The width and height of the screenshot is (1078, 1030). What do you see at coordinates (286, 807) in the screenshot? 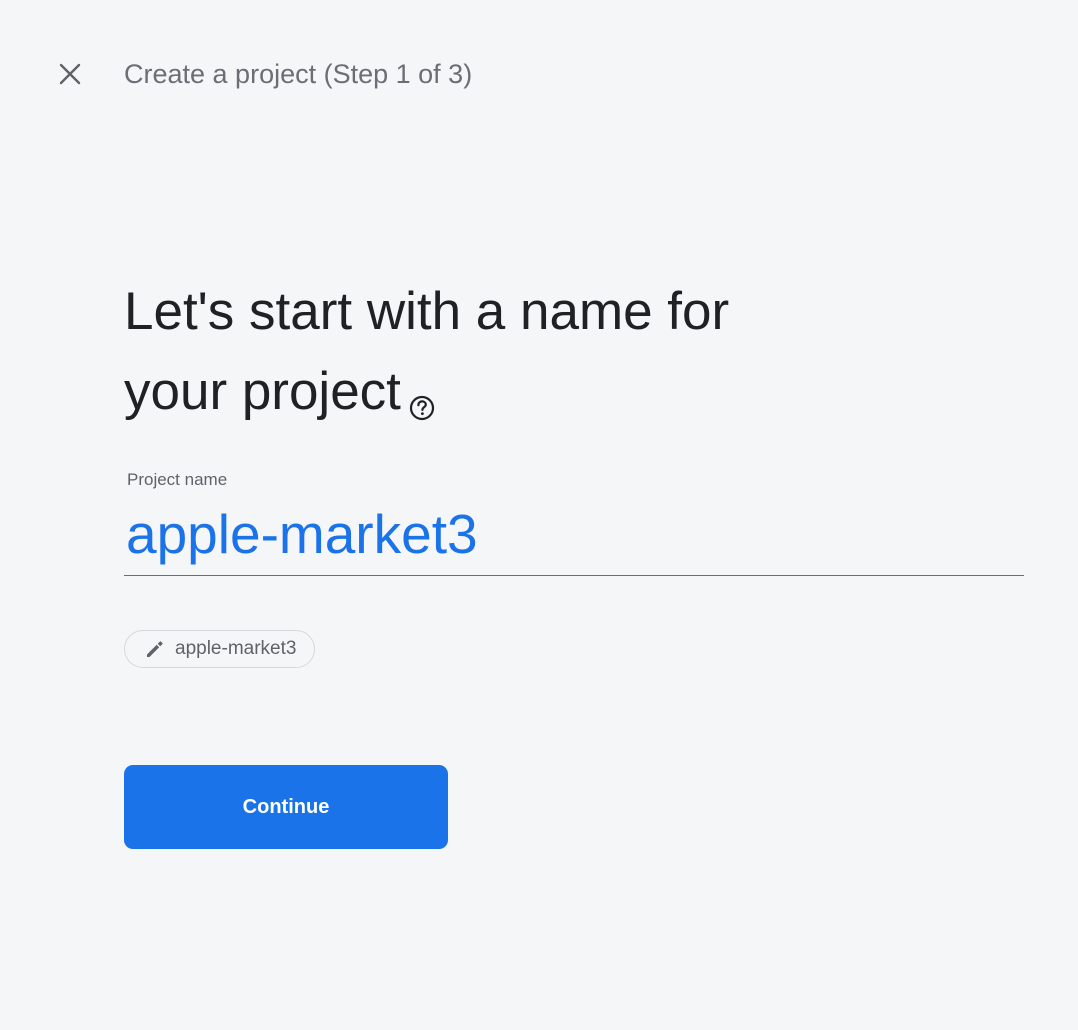
I see `continue-button: Continue` at bounding box center [286, 807].